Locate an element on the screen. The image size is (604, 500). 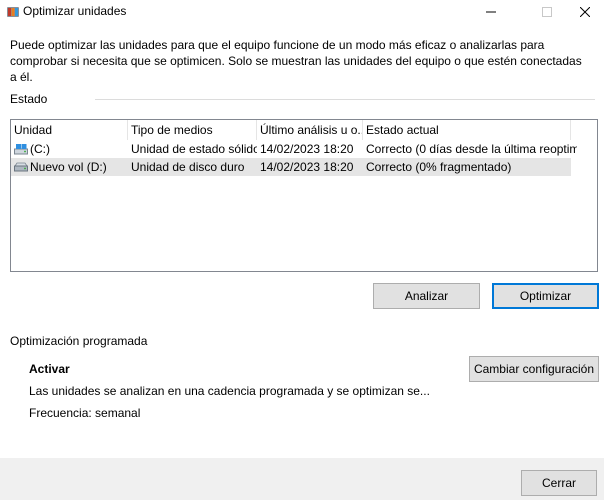
close-icon is located at coordinates (585, 12).